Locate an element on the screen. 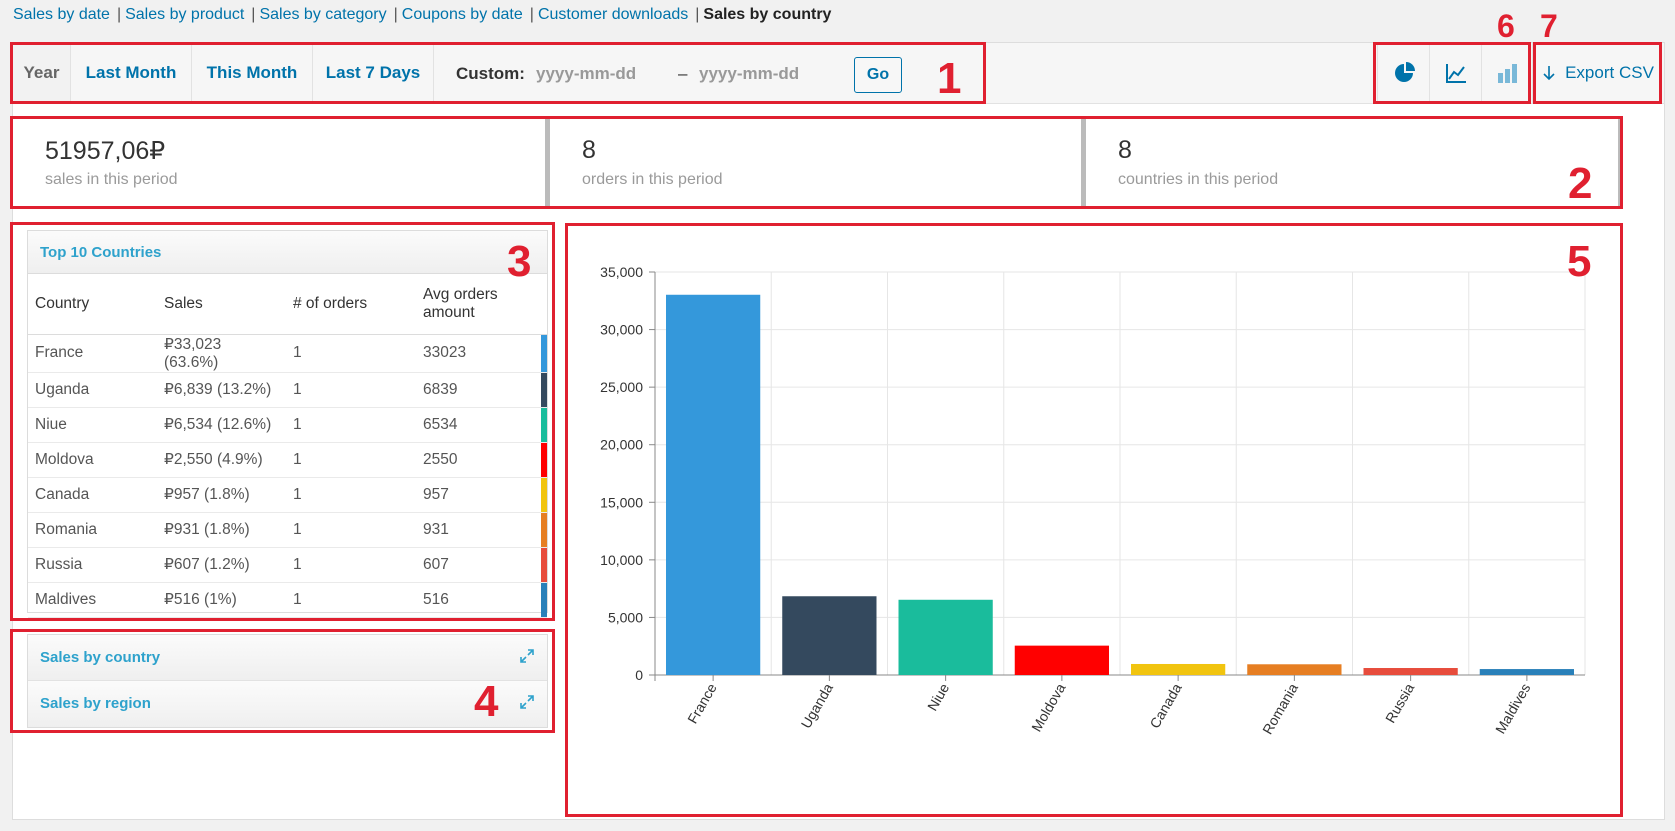 The width and height of the screenshot is (1675, 831). annotation-label-6: 6 is located at coordinates (1506, 26).